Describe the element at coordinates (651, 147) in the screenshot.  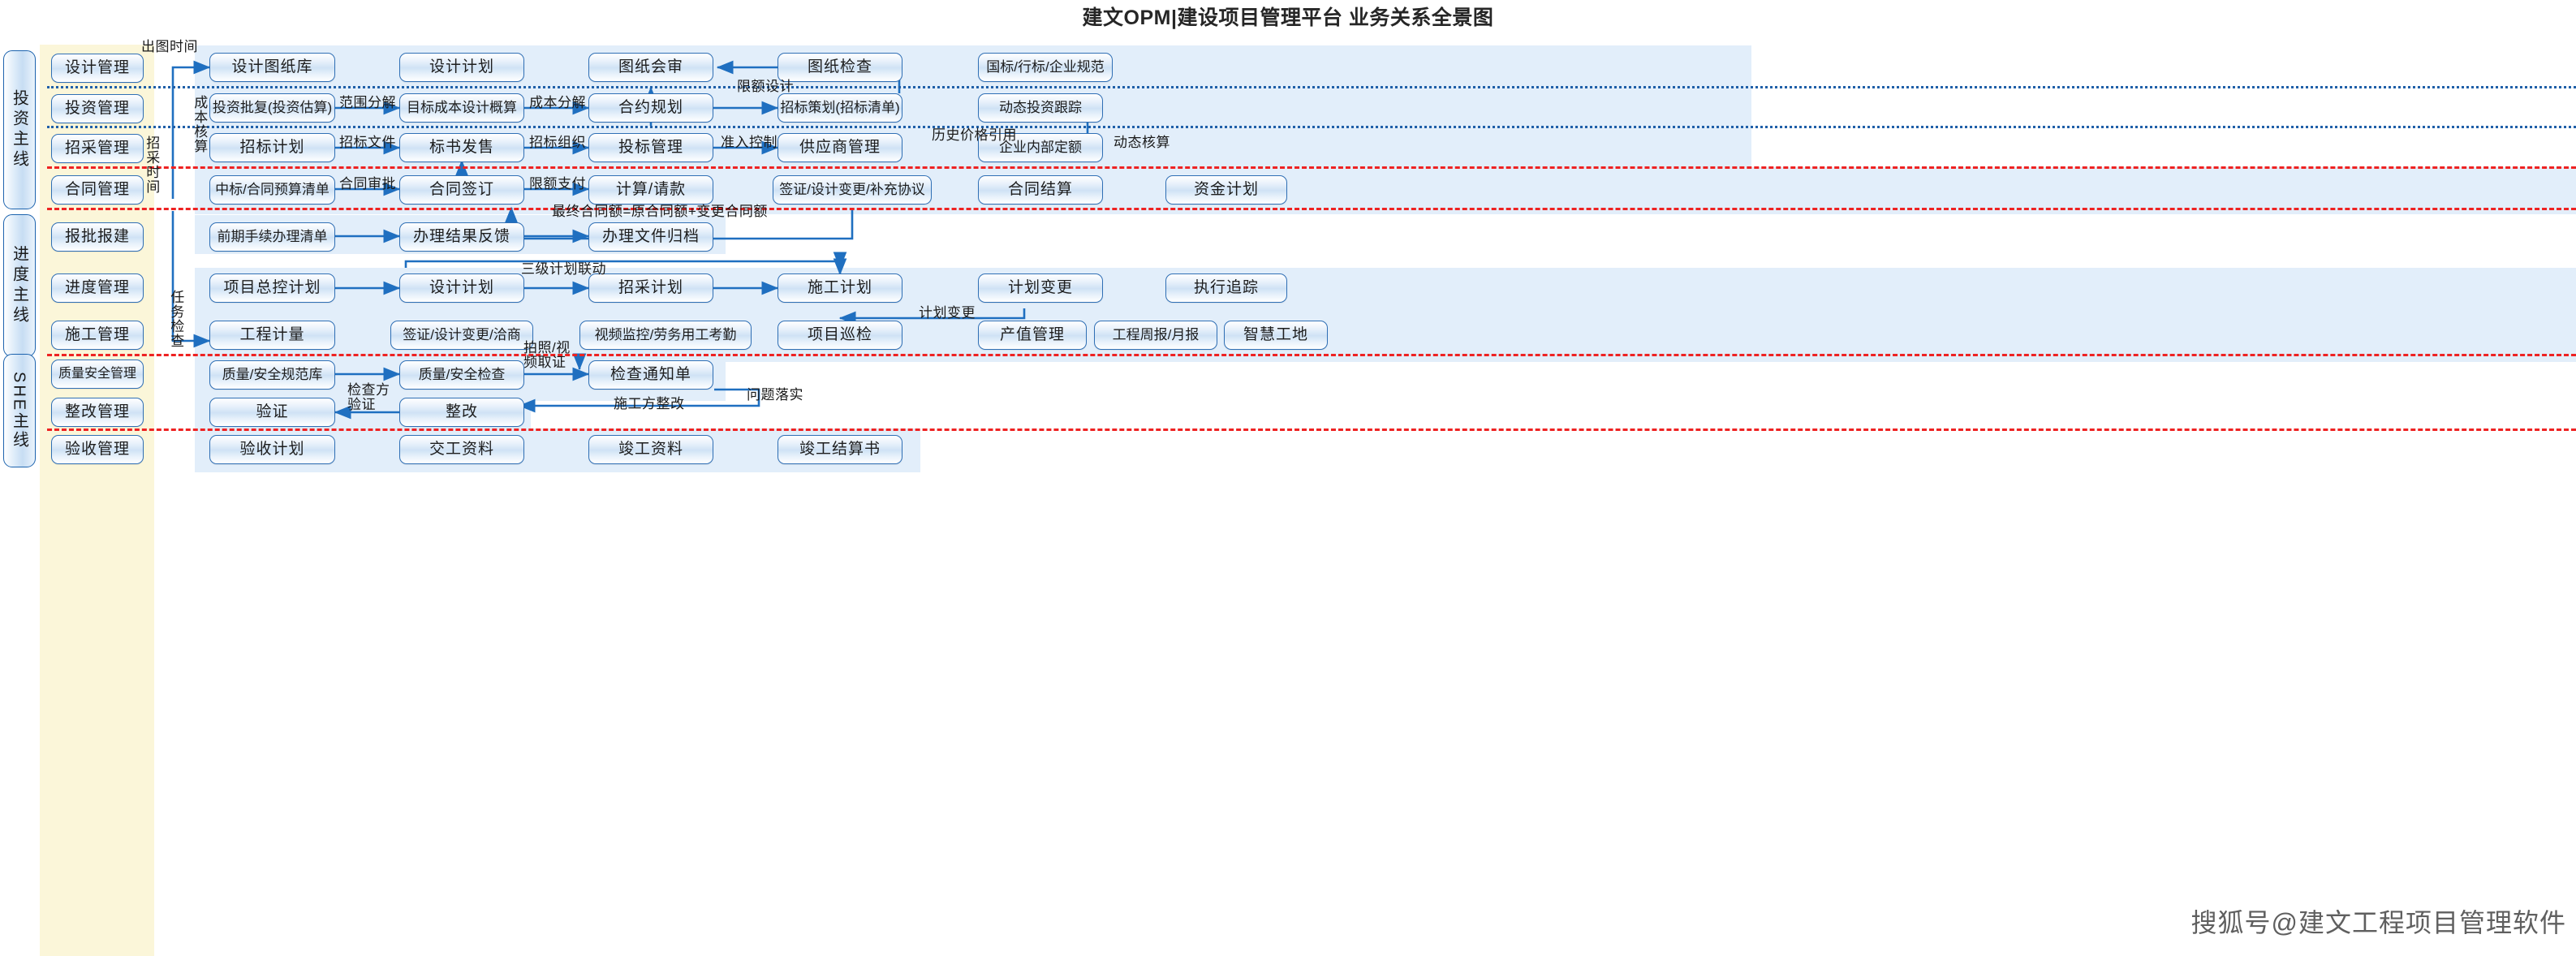
I see `node-tender-mgmt: 投标管理` at that location.